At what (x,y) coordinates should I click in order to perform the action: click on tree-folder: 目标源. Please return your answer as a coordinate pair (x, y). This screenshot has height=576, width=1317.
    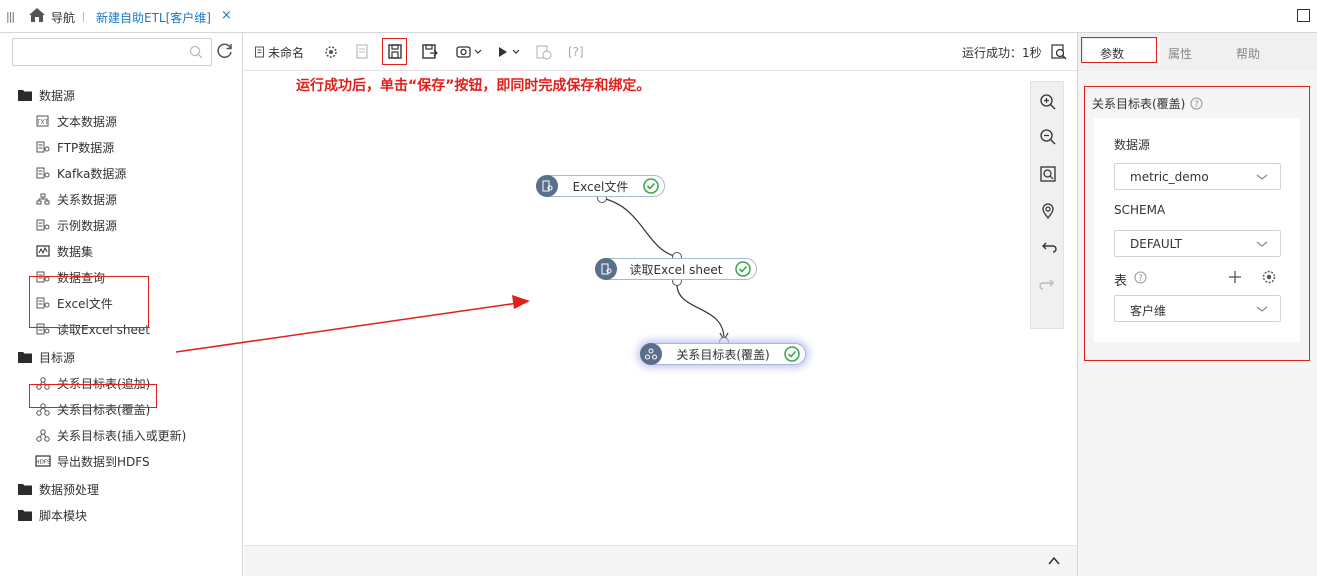
    Looking at the image, I should click on (46, 357).